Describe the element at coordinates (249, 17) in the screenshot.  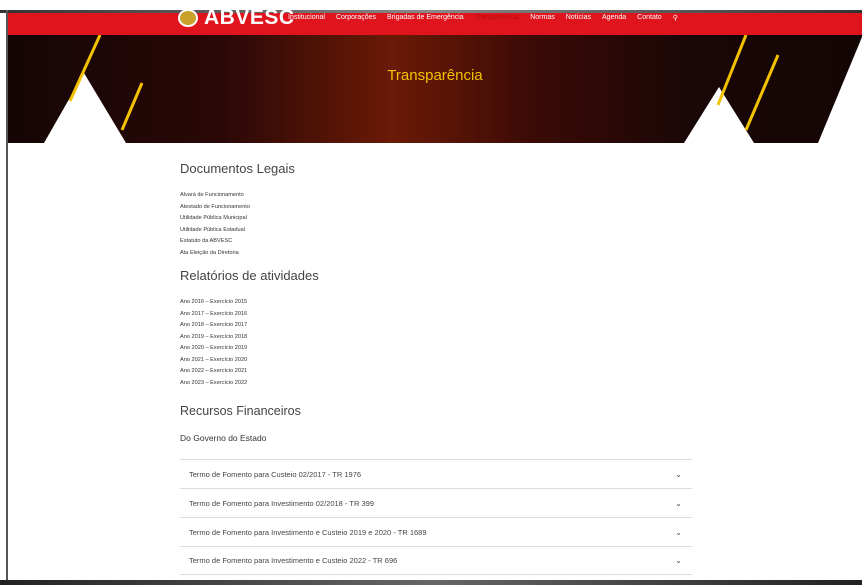
I see `brand-name: ABVESC` at that location.